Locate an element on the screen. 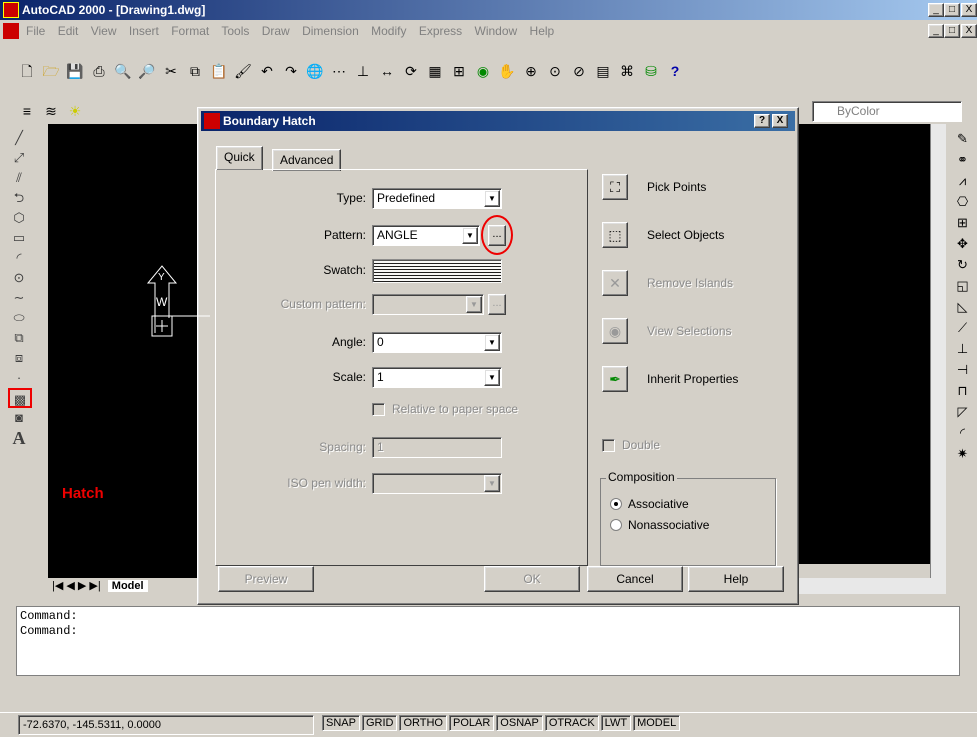  new-icon: 🗋 is located at coordinates (27, 71).